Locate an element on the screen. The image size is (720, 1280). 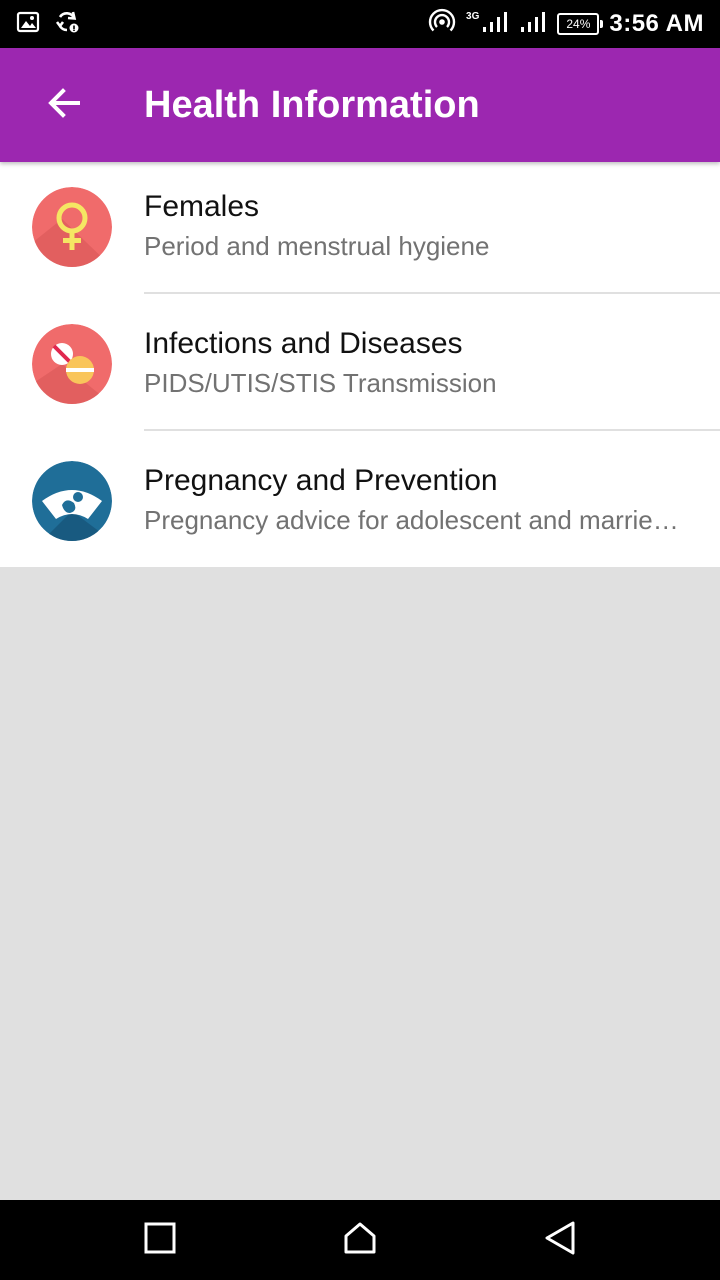
app-bar: Health Information is located at coordinates (360, 105).